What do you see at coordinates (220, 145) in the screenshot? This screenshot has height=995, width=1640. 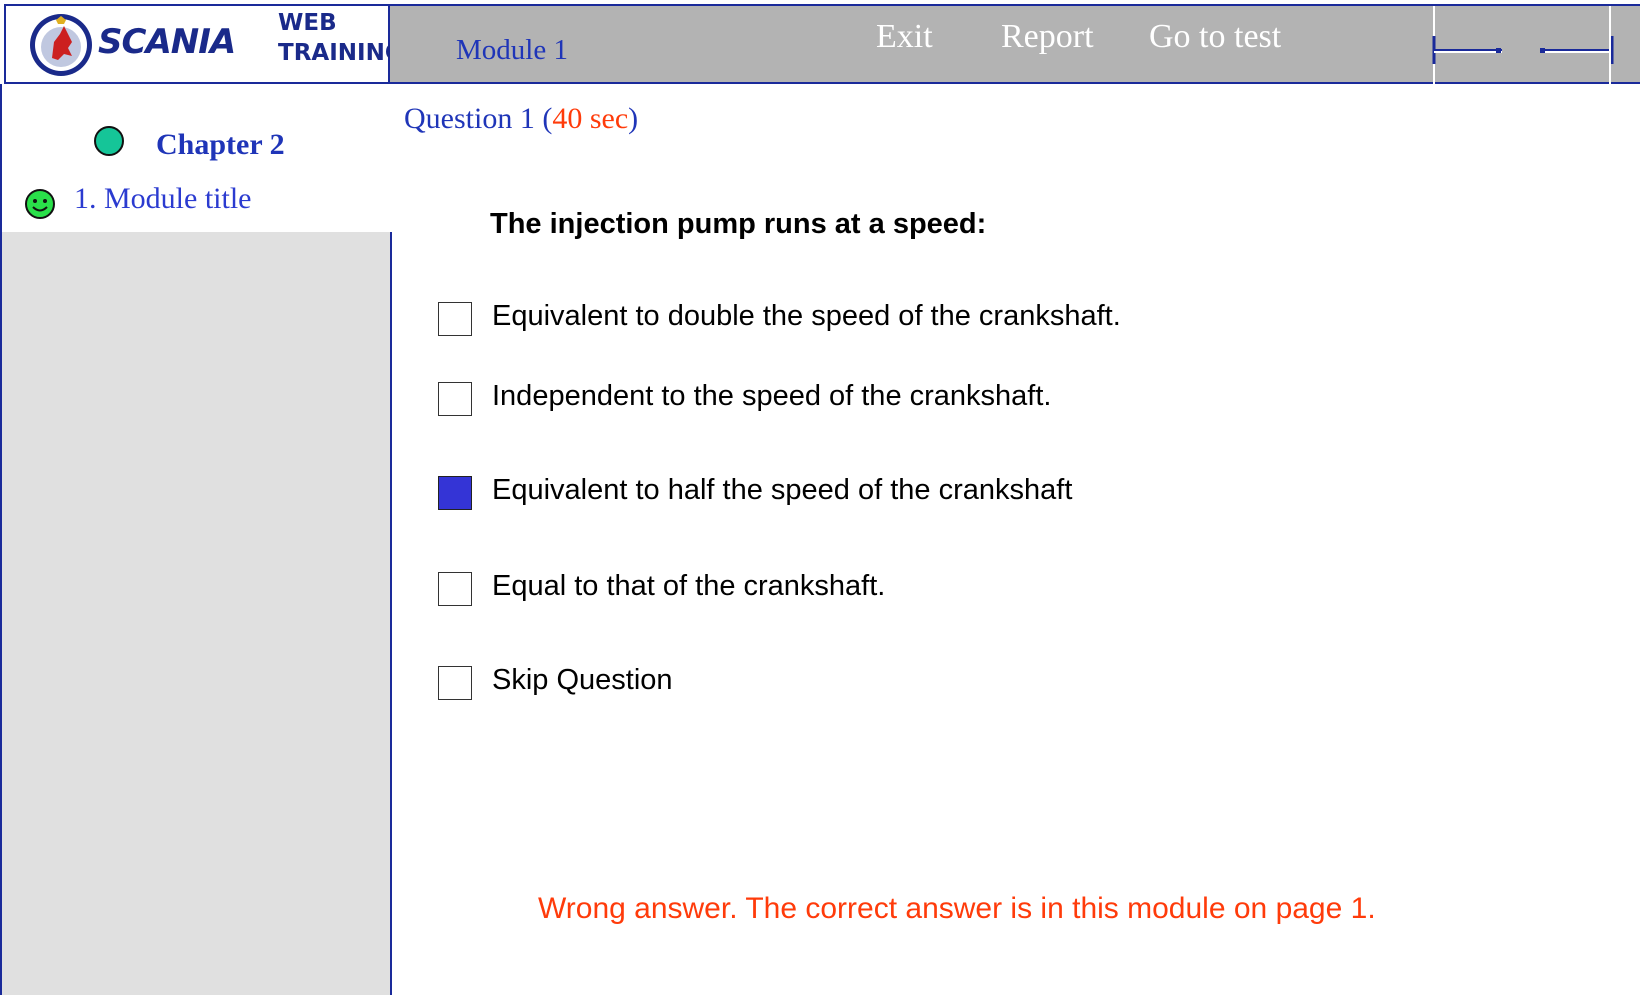 I see `chapter-label: Chapter 2` at bounding box center [220, 145].